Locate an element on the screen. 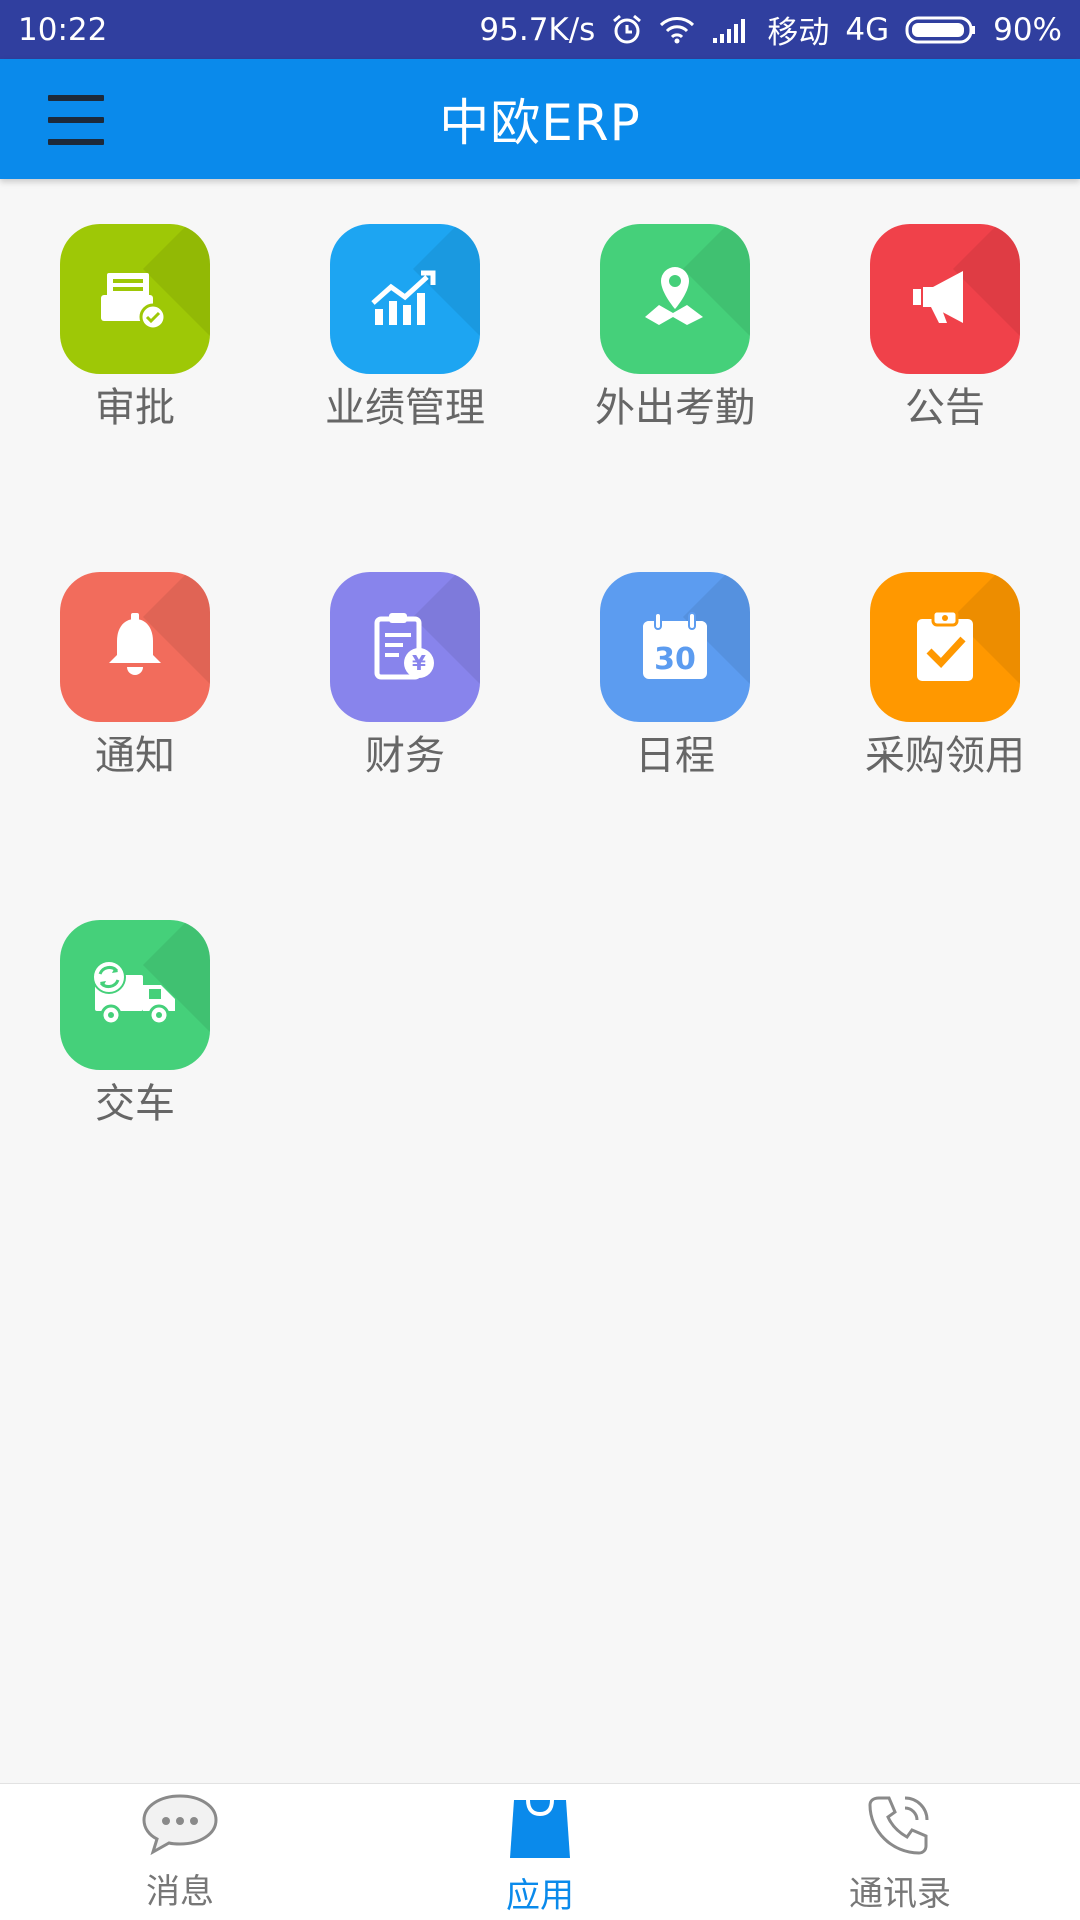 This screenshot has height=1920, width=1080. calendar-icon: 30 is located at coordinates (675, 647).